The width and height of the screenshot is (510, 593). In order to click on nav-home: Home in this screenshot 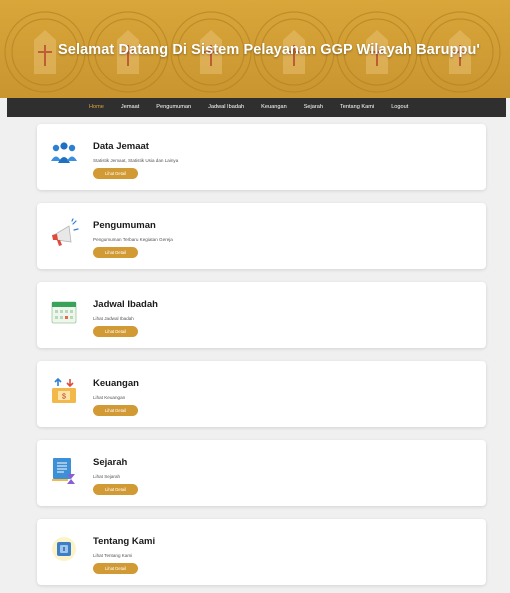, I will do `click(96, 107)`.